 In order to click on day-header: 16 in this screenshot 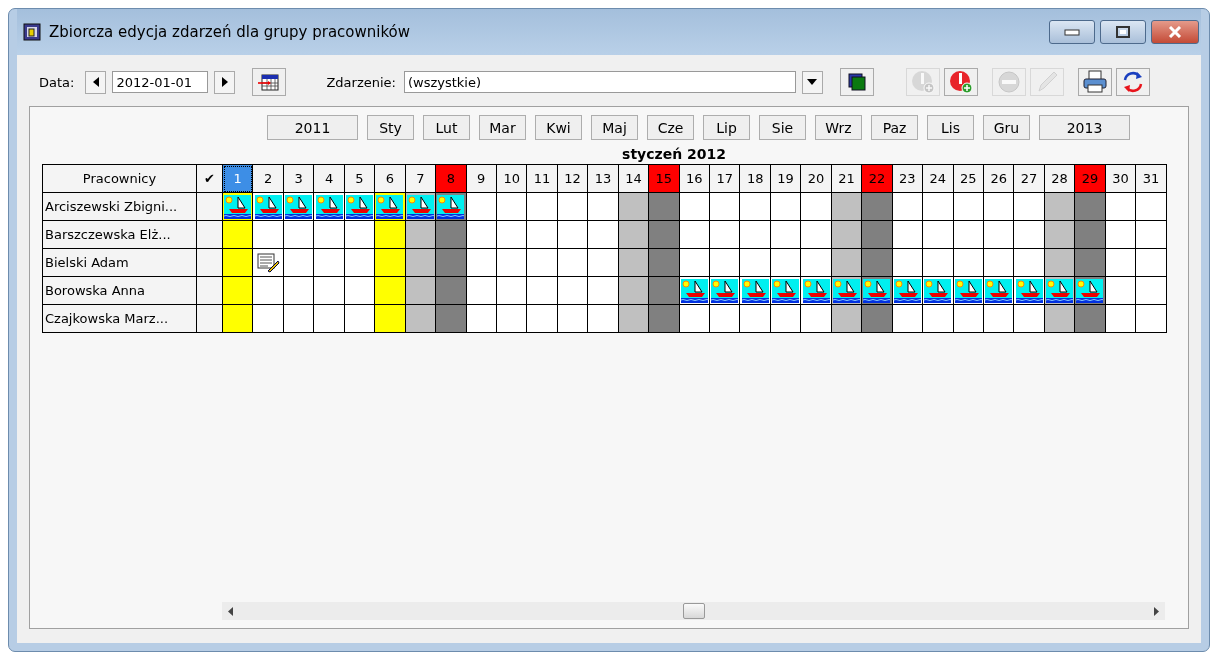, I will do `click(694, 178)`.